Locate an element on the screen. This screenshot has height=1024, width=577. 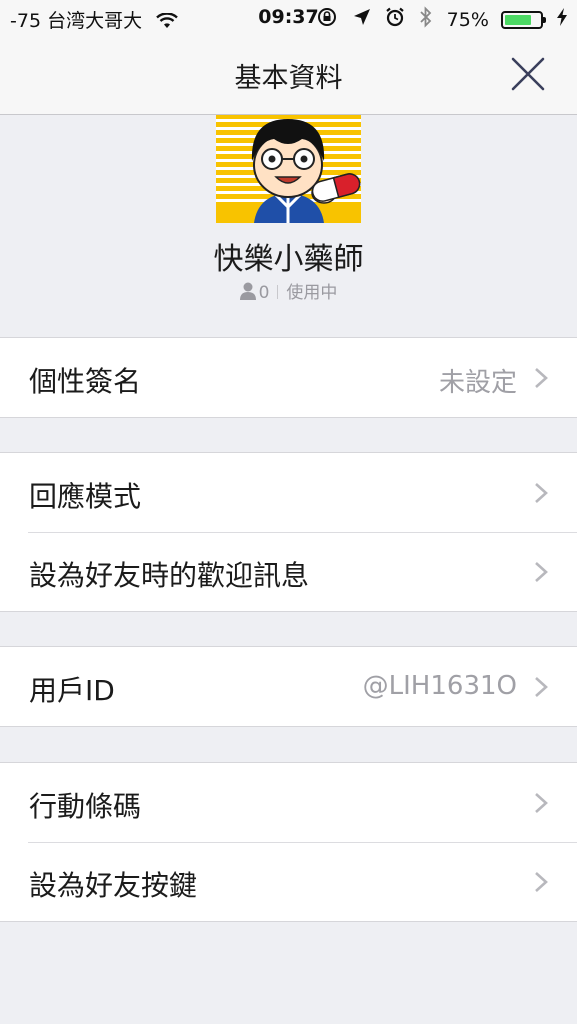
row-welcome-message: 設為好友時的歡迎訊息 is located at coordinates (288, 571).